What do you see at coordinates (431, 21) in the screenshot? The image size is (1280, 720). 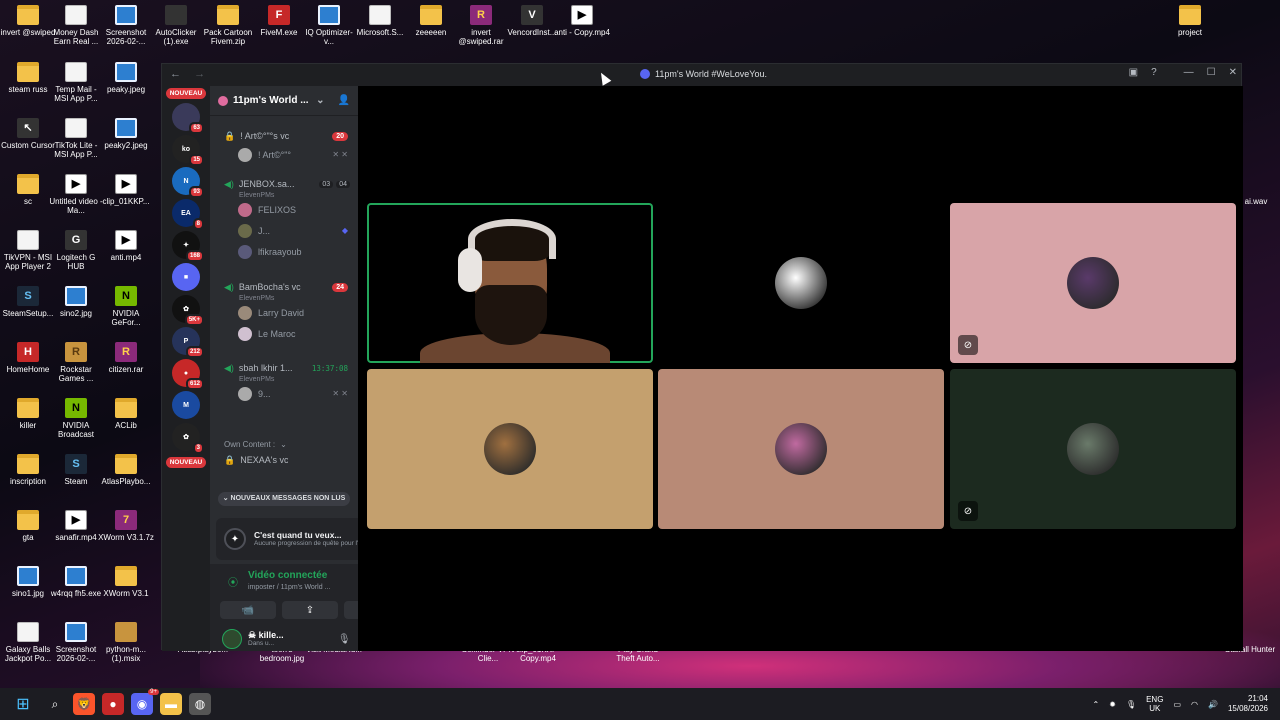 I see `desktop-icon: zeeeeen` at bounding box center [431, 21].